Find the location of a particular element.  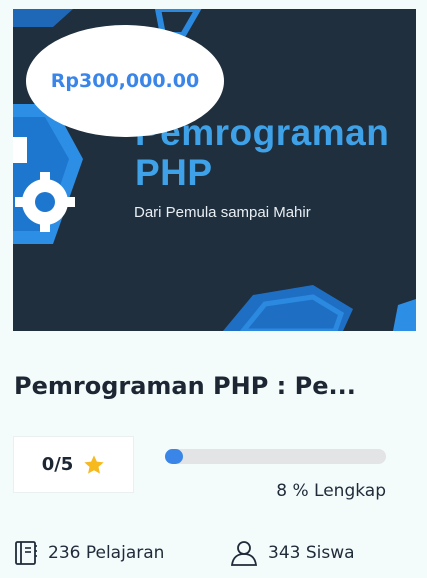

star-icon is located at coordinates (94, 464).